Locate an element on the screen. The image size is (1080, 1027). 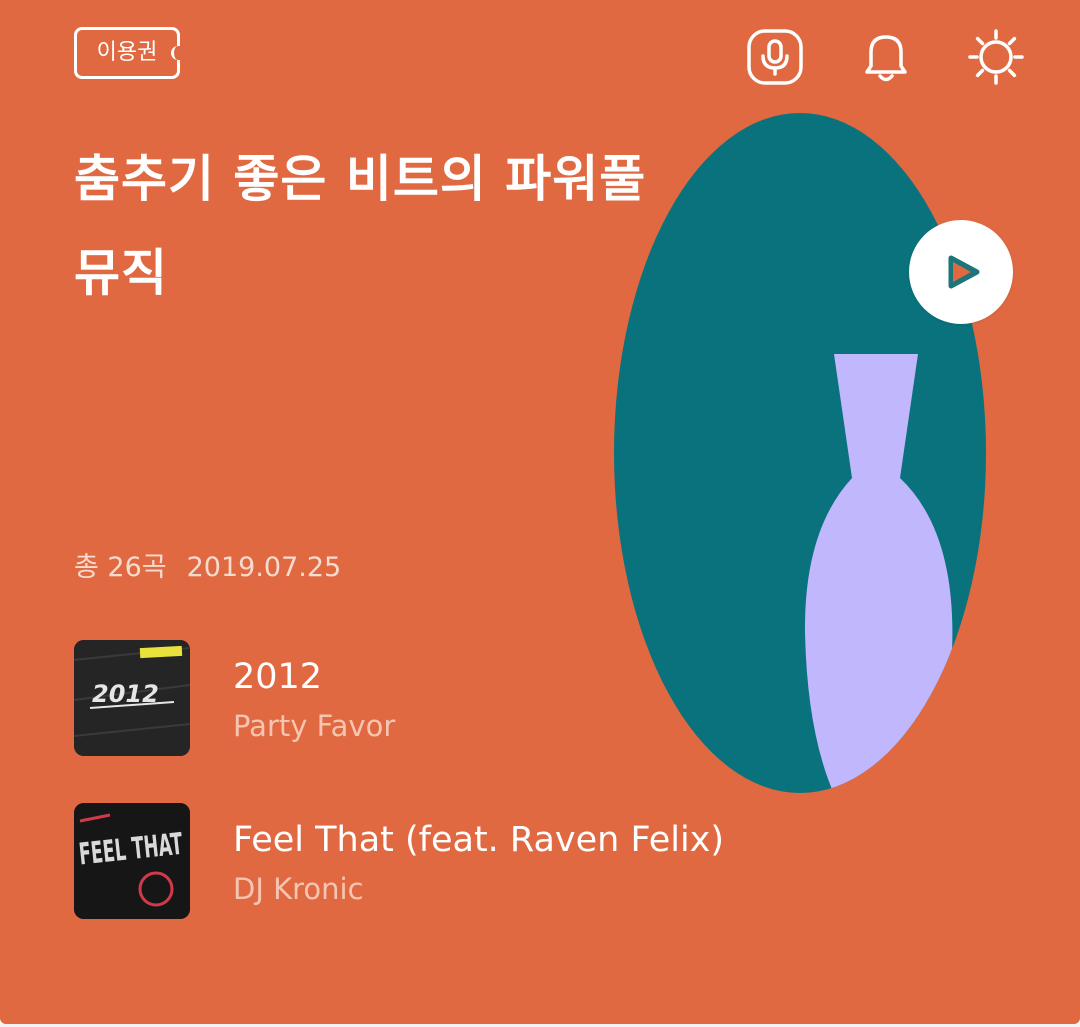
bell-icon is located at coordinates (886, 57).